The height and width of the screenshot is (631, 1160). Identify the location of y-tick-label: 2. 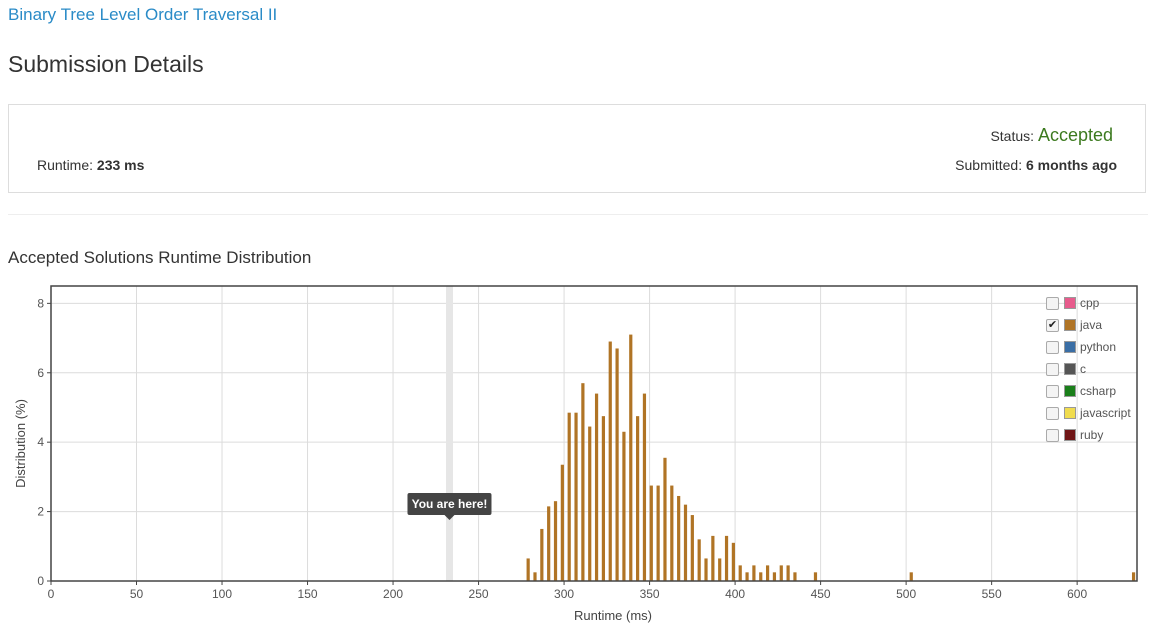
(40, 512).